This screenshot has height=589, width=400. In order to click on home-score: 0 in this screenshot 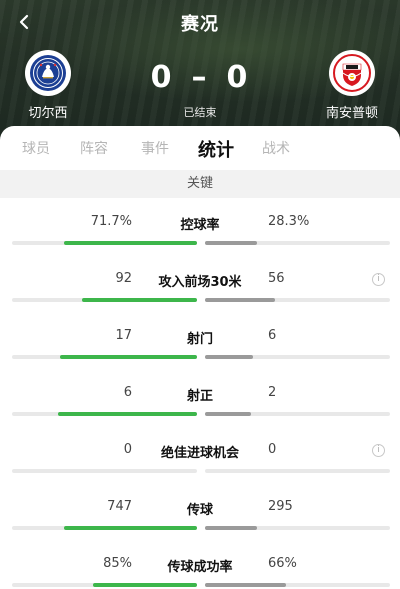, I will do `click(162, 77)`.